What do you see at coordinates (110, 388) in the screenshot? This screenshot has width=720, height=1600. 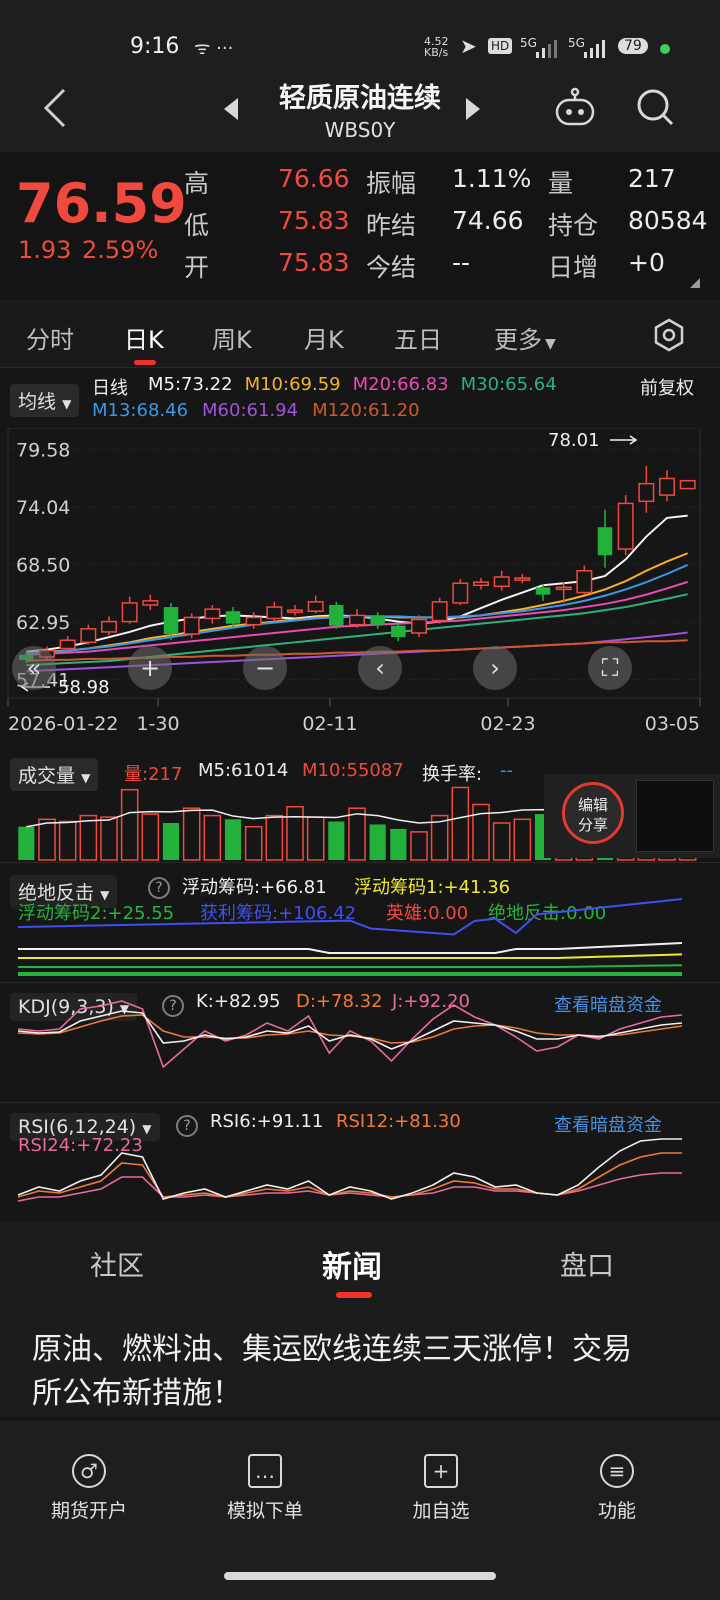 I see `ma-period-type: 日线` at bounding box center [110, 388].